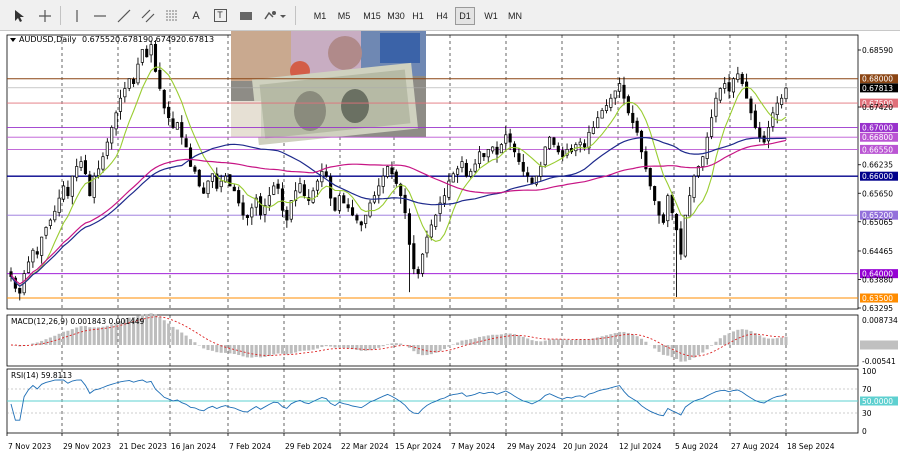 This screenshot has height=457, width=900. What do you see at coordinates (77, 15) in the screenshot?
I see `vertical-line-icon` at bounding box center [77, 15].